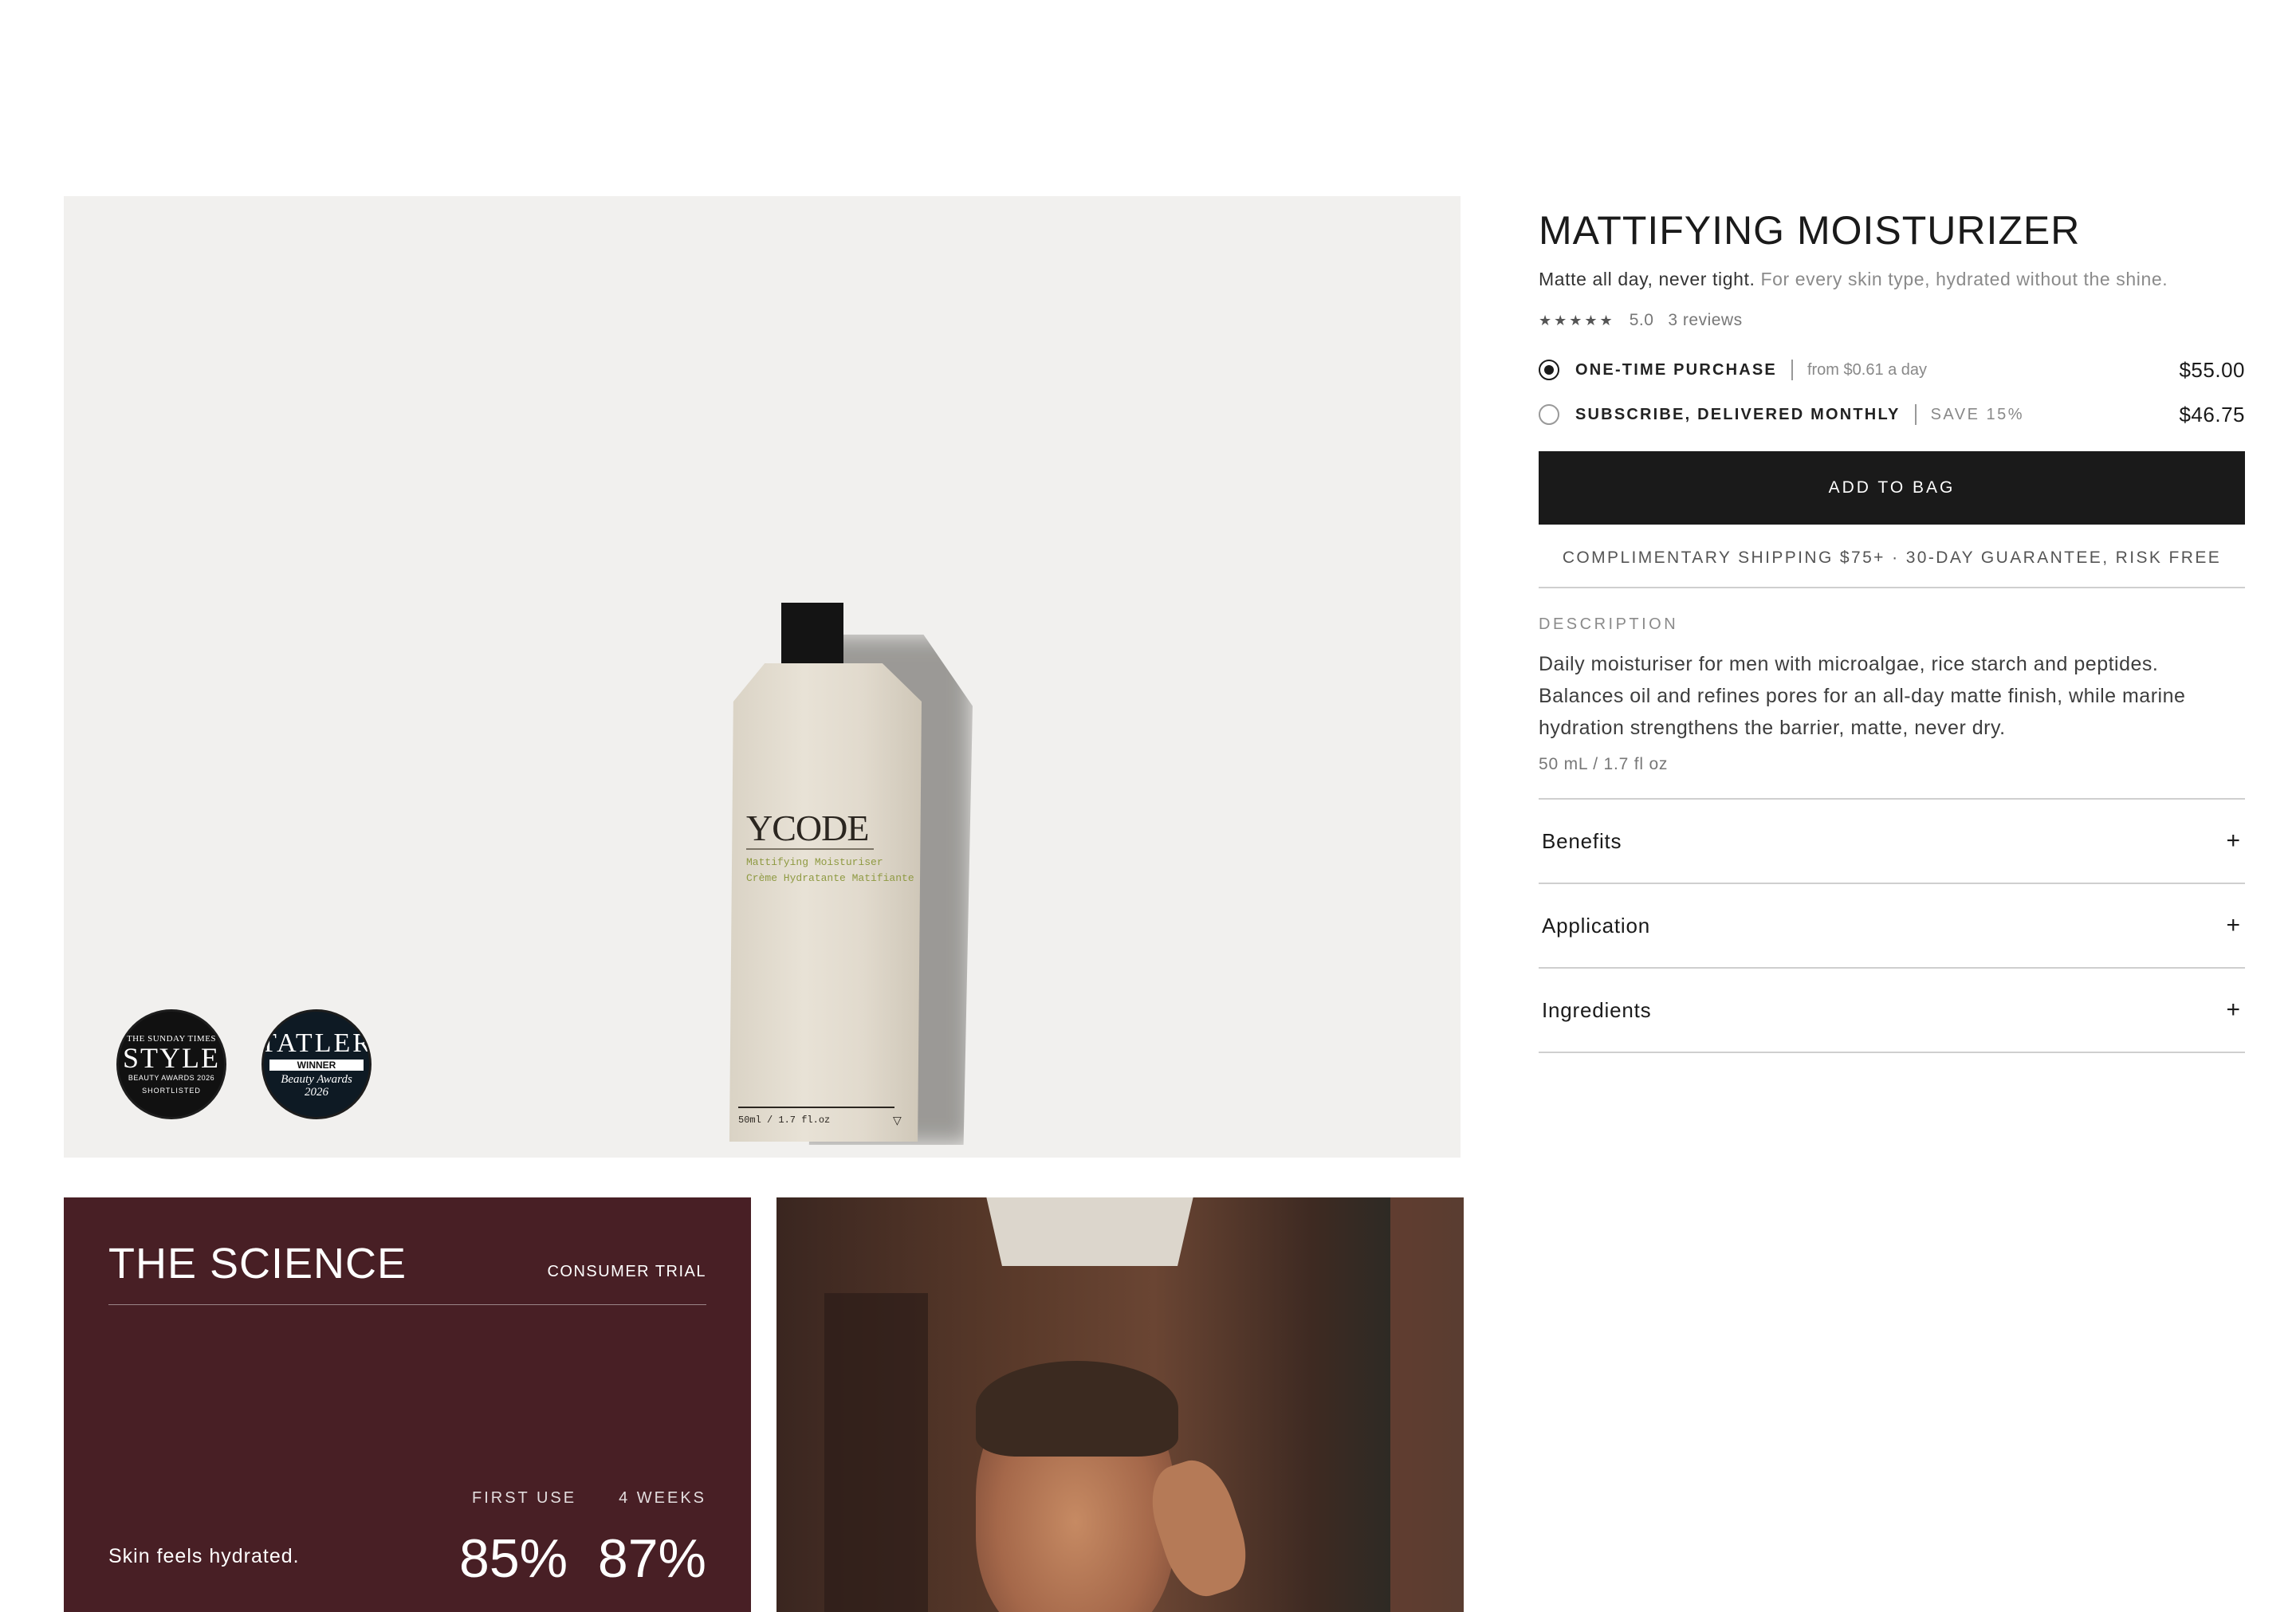 The height and width of the screenshot is (1612, 2296). What do you see at coordinates (1077, 1409) in the screenshot?
I see `photo-man-hair` at bounding box center [1077, 1409].